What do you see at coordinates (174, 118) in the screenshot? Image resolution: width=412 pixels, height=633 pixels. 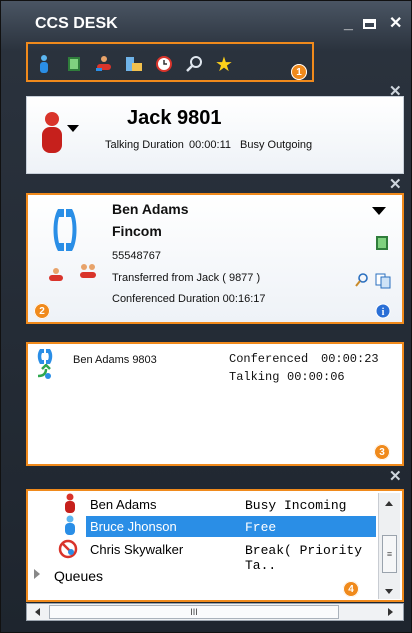 I see `agent-name: Jack 9801` at bounding box center [174, 118].